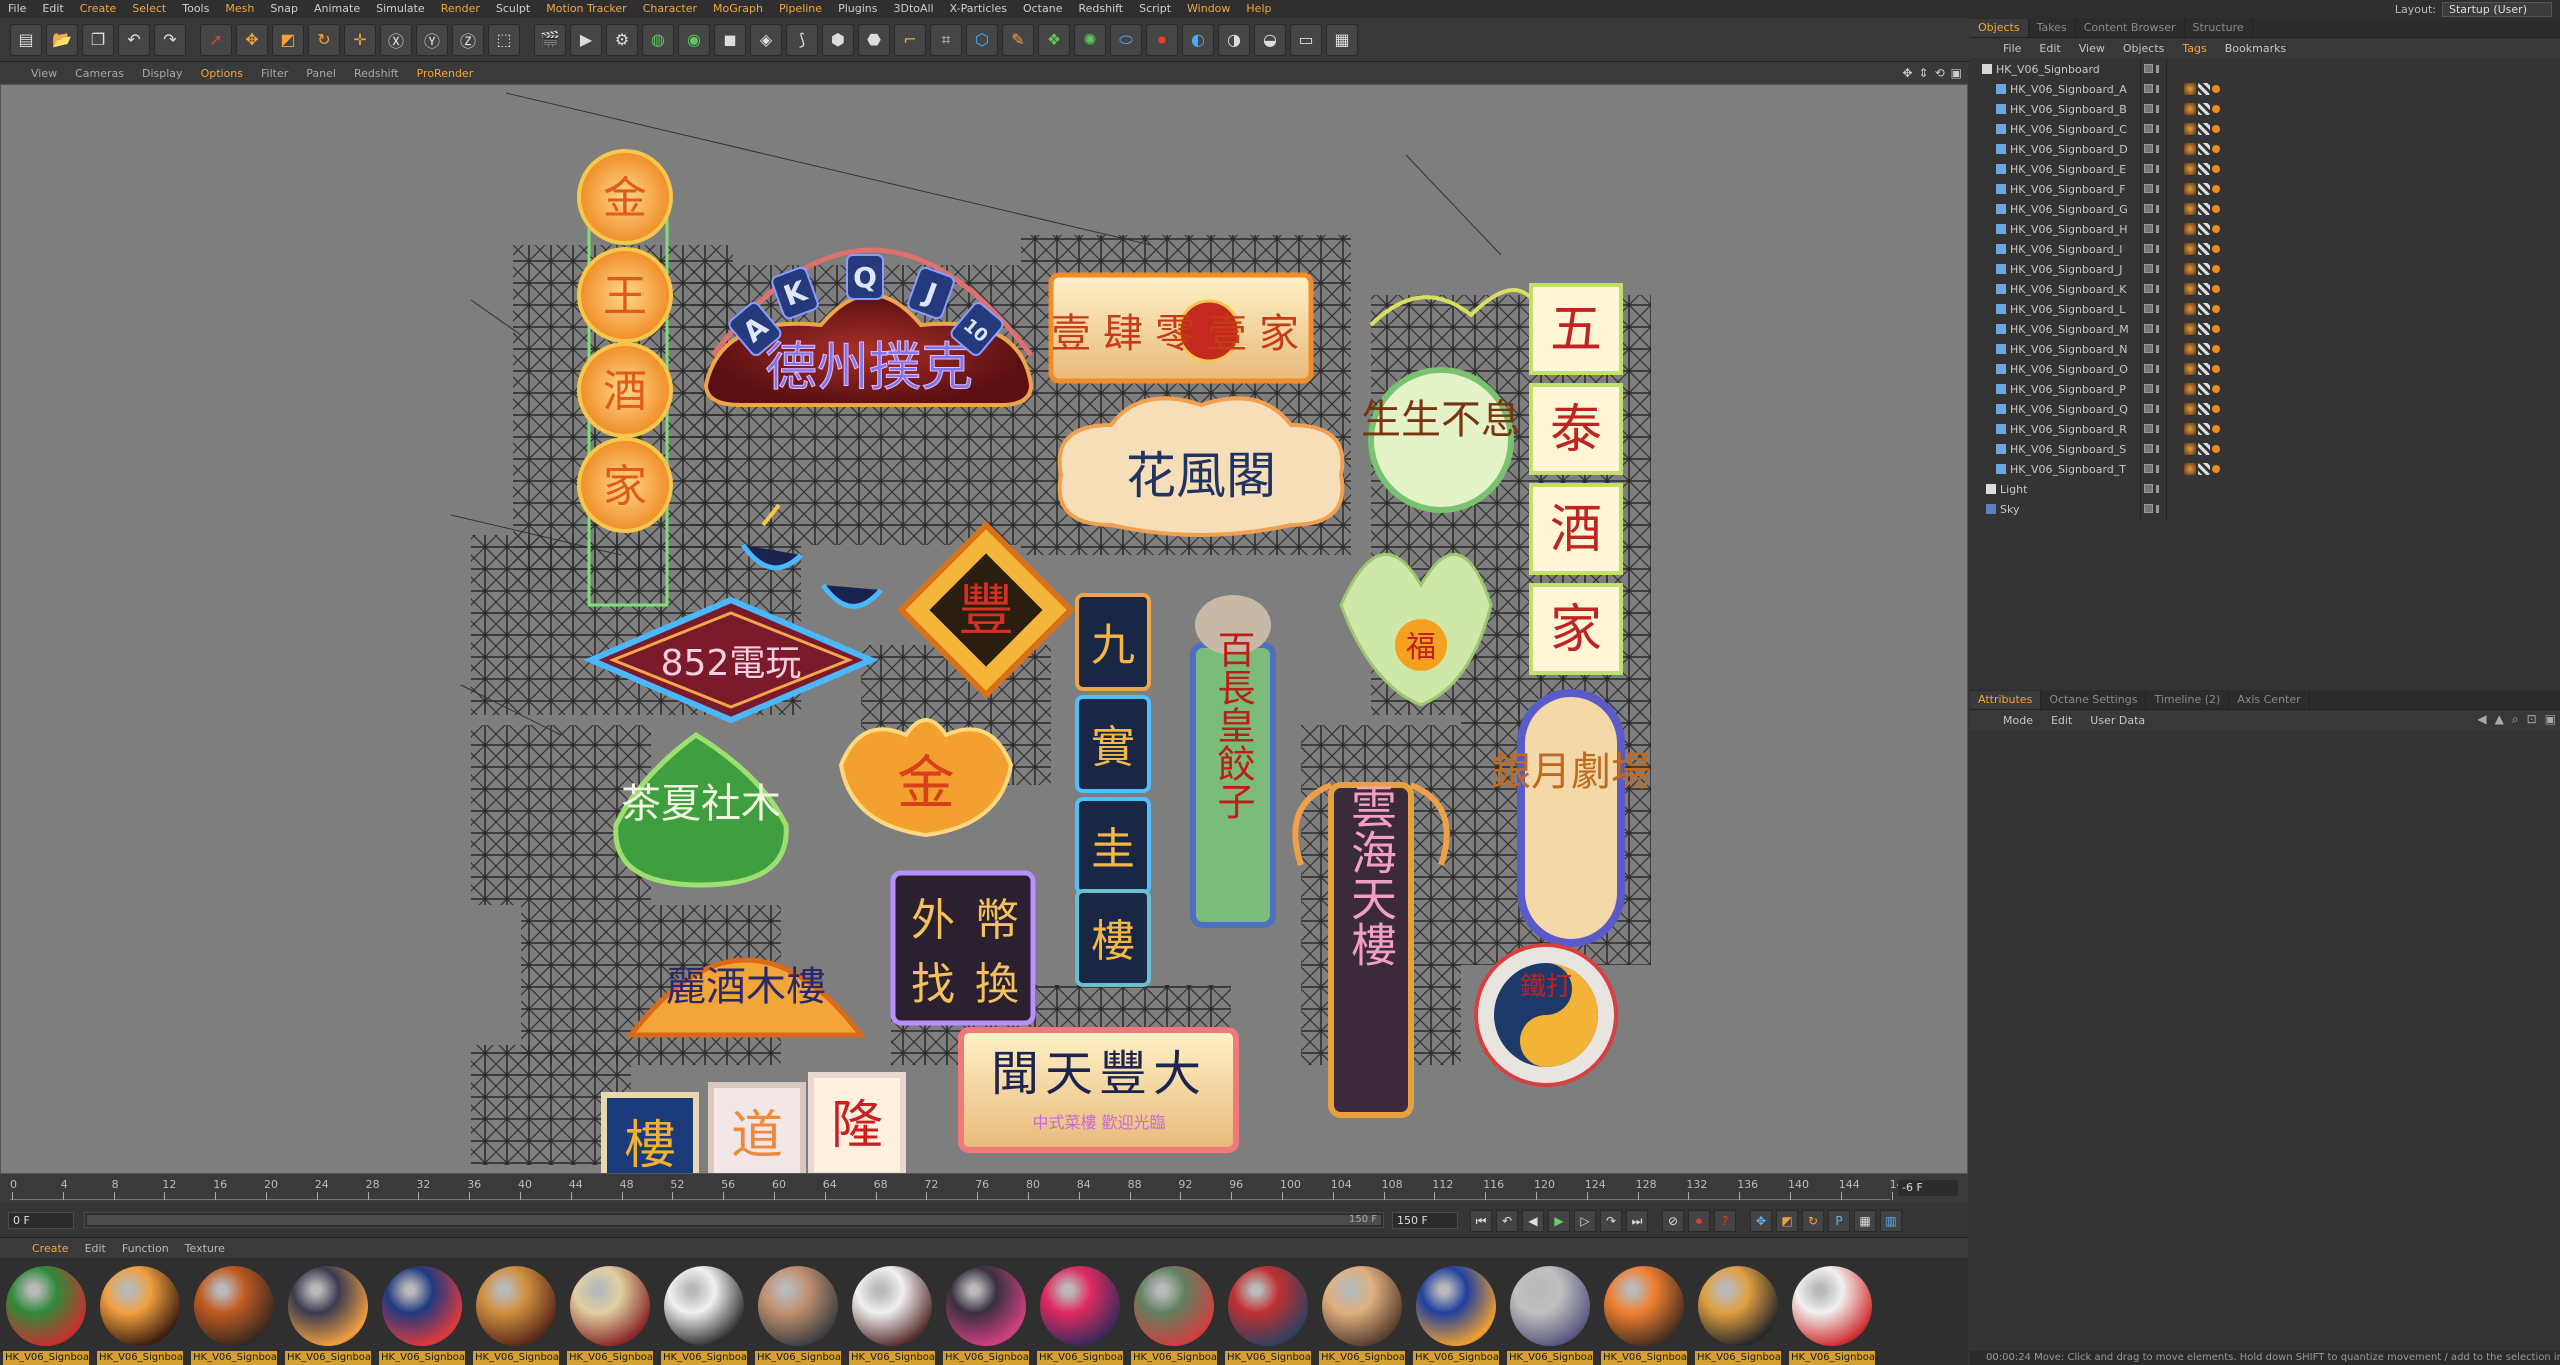 This screenshot has width=2560, height=1365. What do you see at coordinates (274, 73) in the screenshot?
I see `viewport-menu-filter: Filter` at bounding box center [274, 73].